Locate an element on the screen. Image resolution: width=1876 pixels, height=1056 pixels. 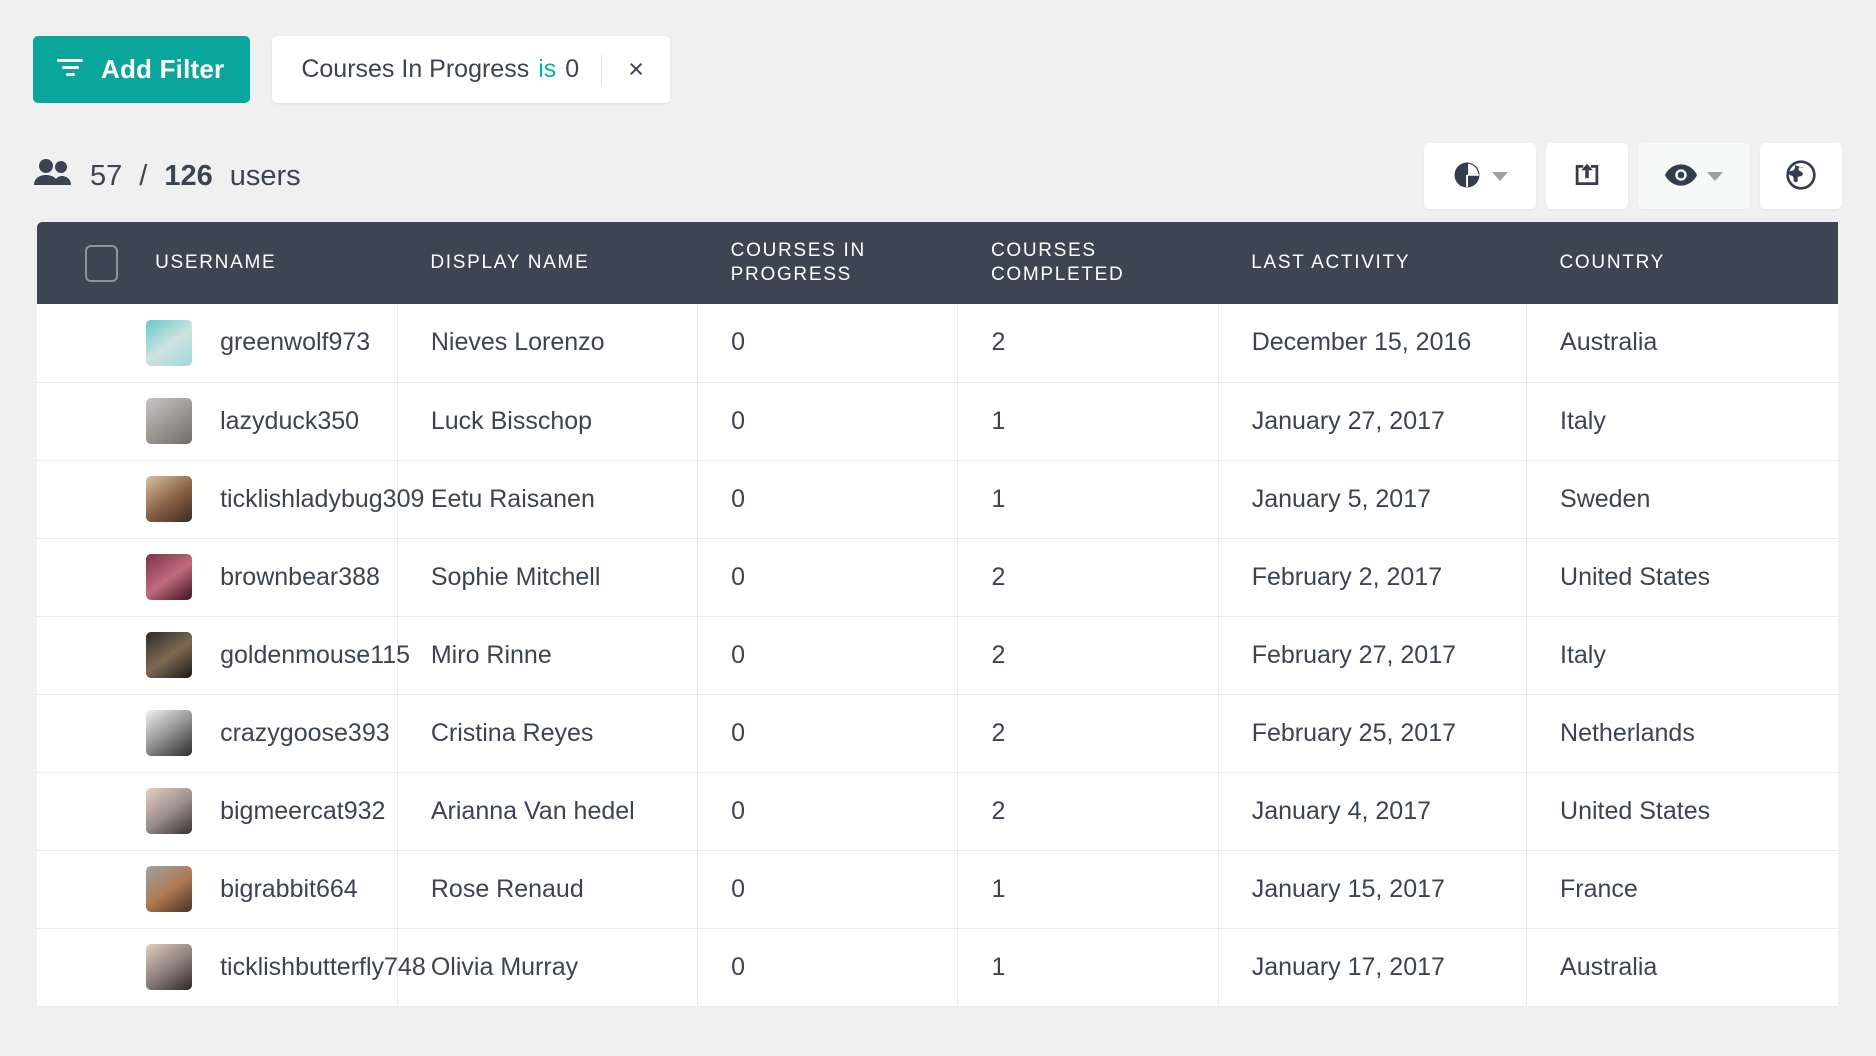
cell-last-activity: January 5, 2017 is located at coordinates (1373, 499).